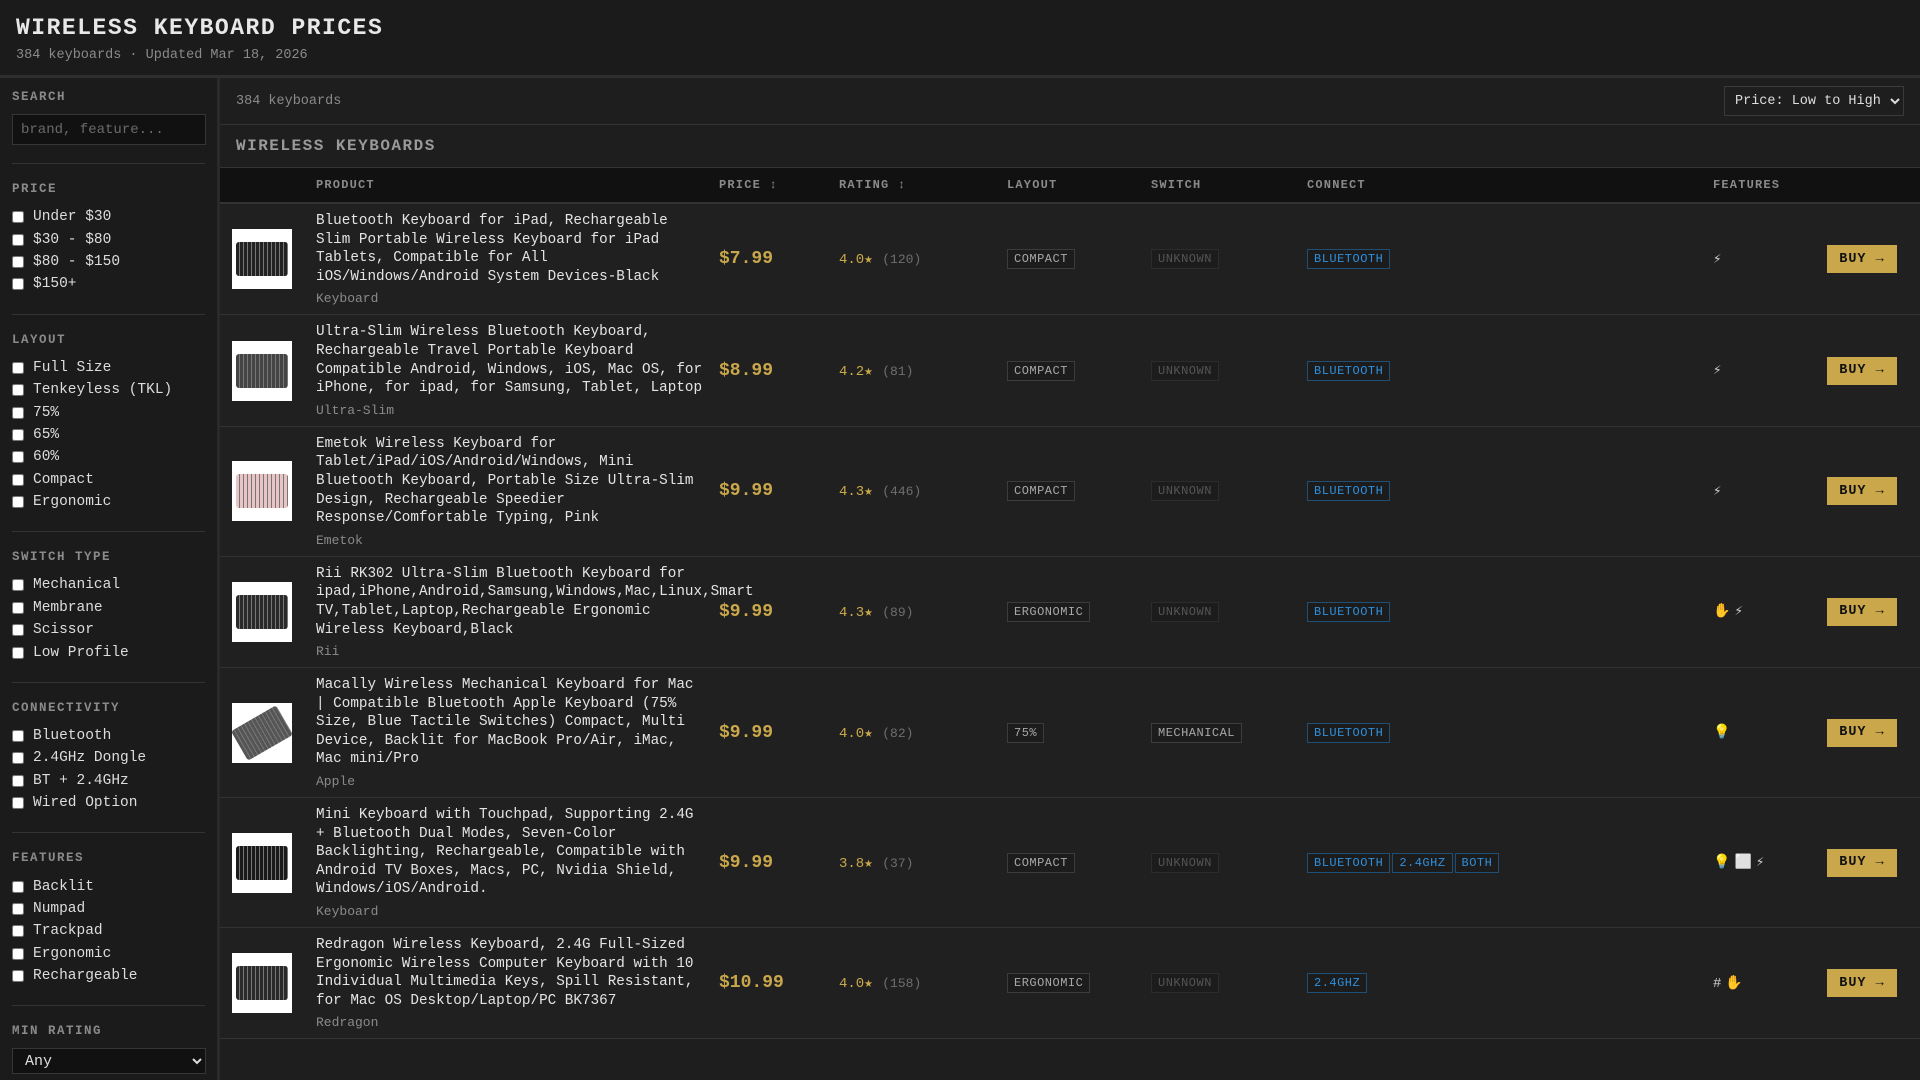  I want to click on min-rating-select: Any, so click(109, 1061).